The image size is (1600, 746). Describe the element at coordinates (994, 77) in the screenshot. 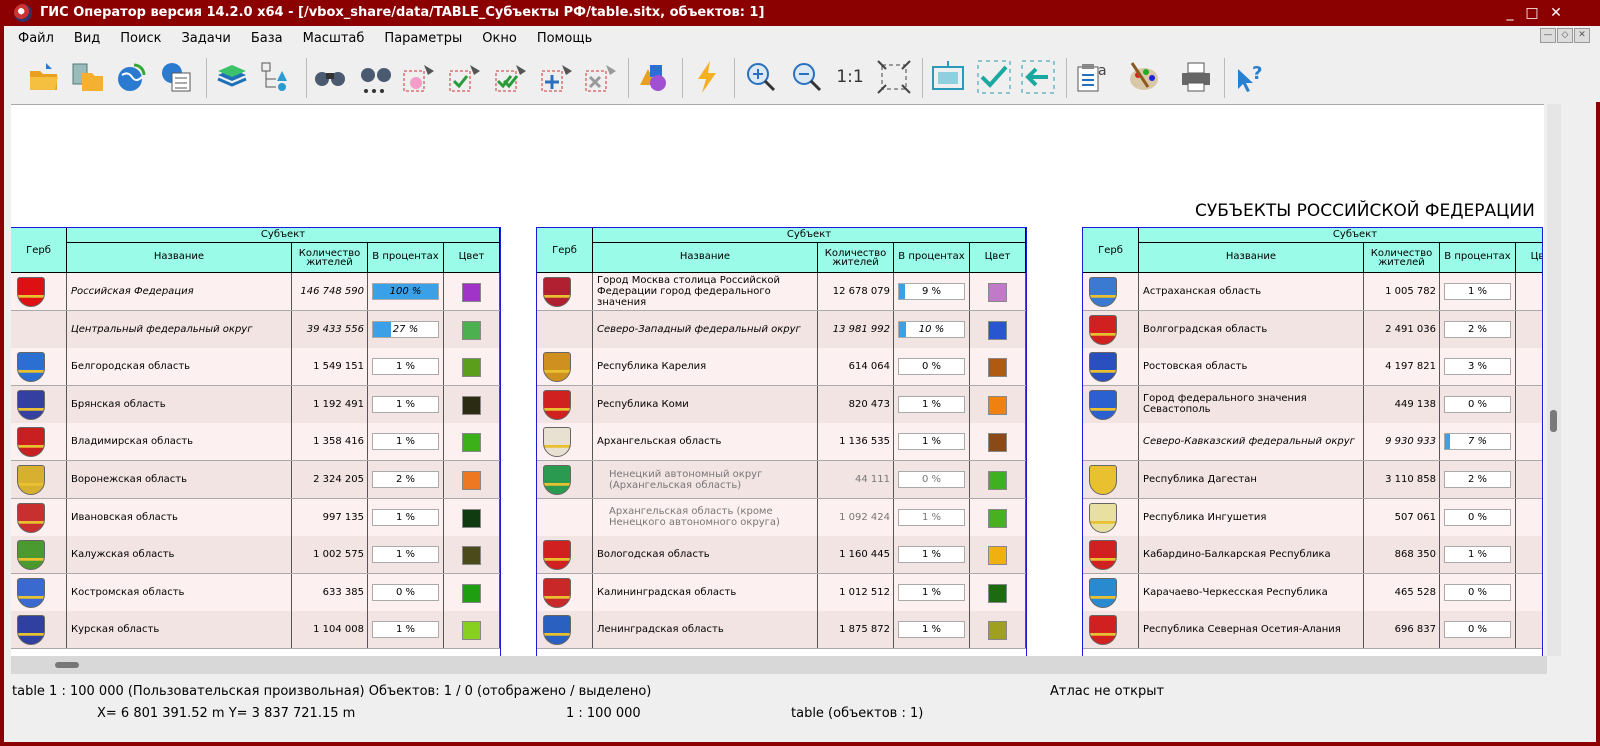

I see `apply-check-icon` at that location.